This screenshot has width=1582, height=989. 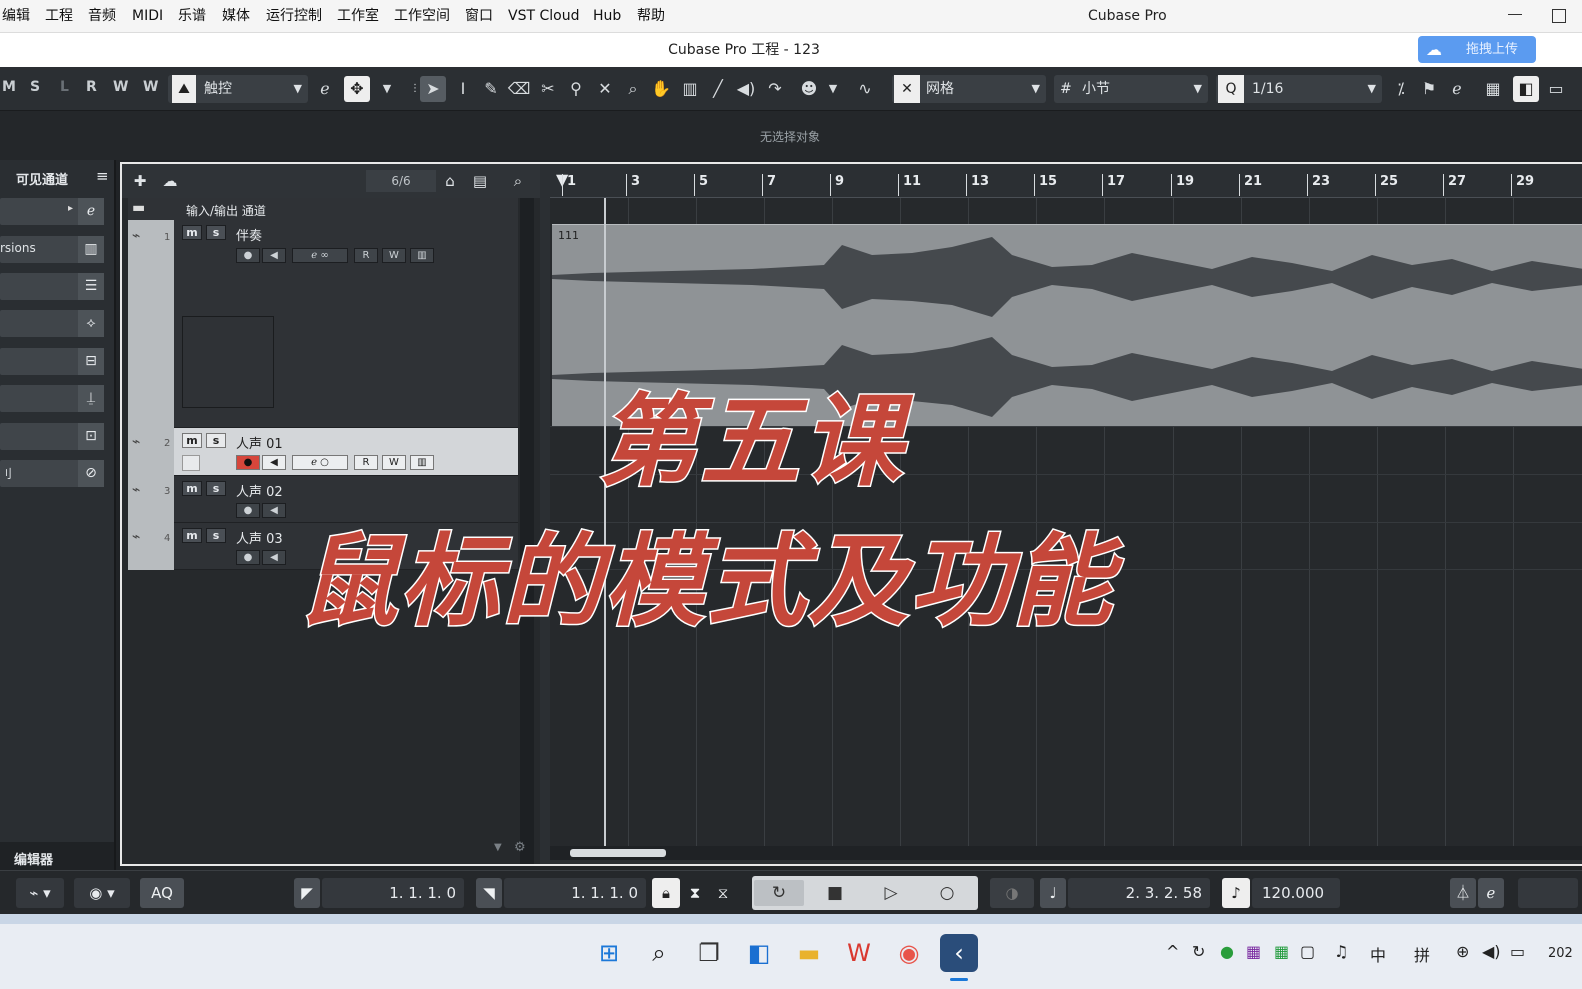 What do you see at coordinates (695, 893) in the screenshot?
I see `punch-in-icon: ⧗` at bounding box center [695, 893].